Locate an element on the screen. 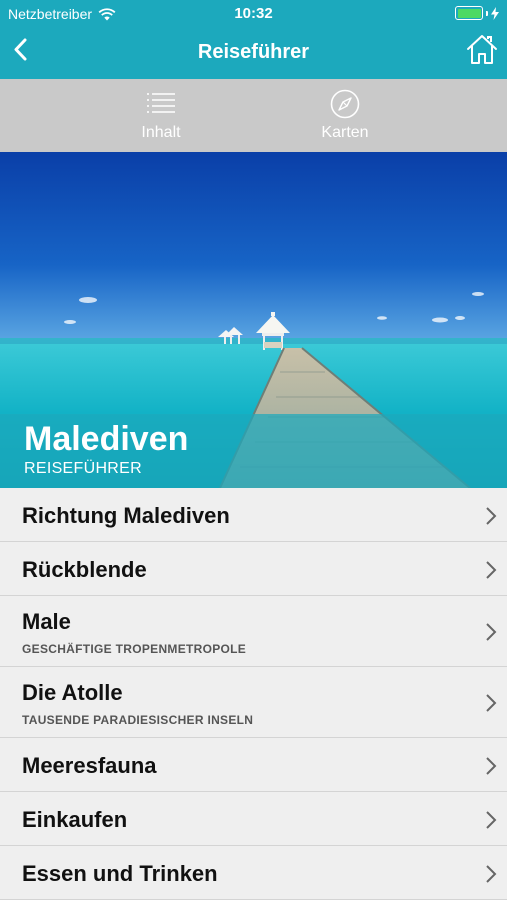 This screenshot has width=507, height=900. compass-icon is located at coordinates (345, 104).